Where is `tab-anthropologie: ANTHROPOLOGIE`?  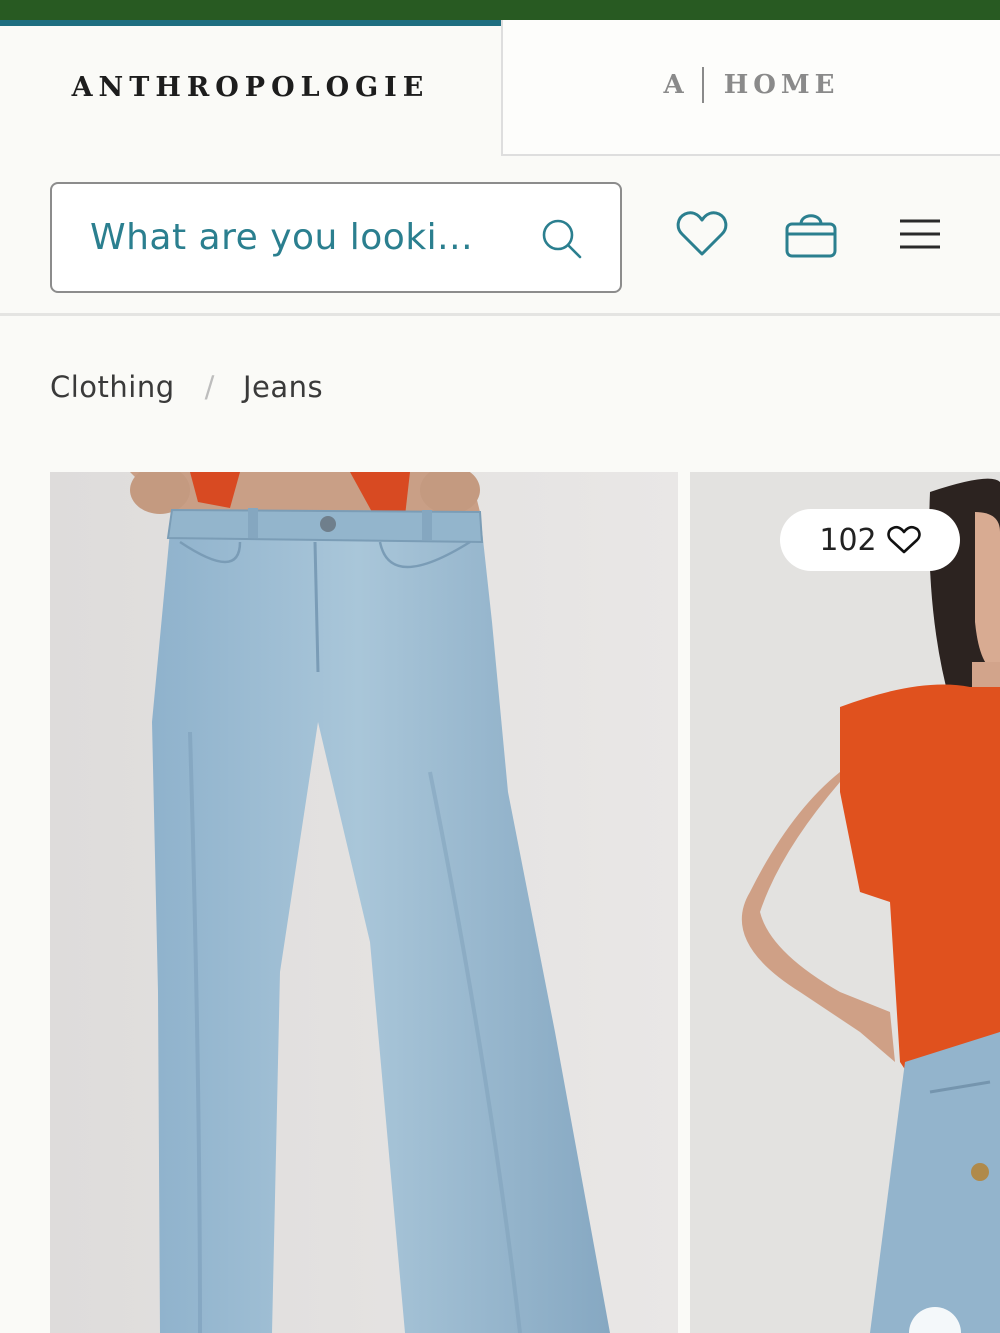
tab-anthropologie: ANTHROPOLOGIE is located at coordinates (250, 88).